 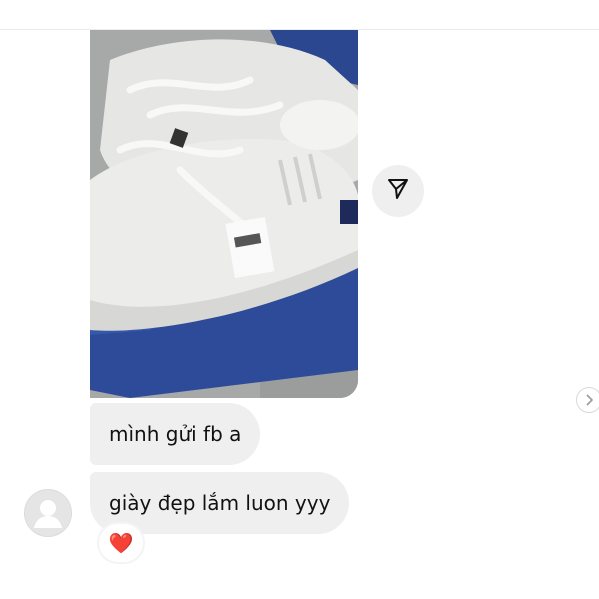 I want to click on next-message-button, so click(x=587, y=400).